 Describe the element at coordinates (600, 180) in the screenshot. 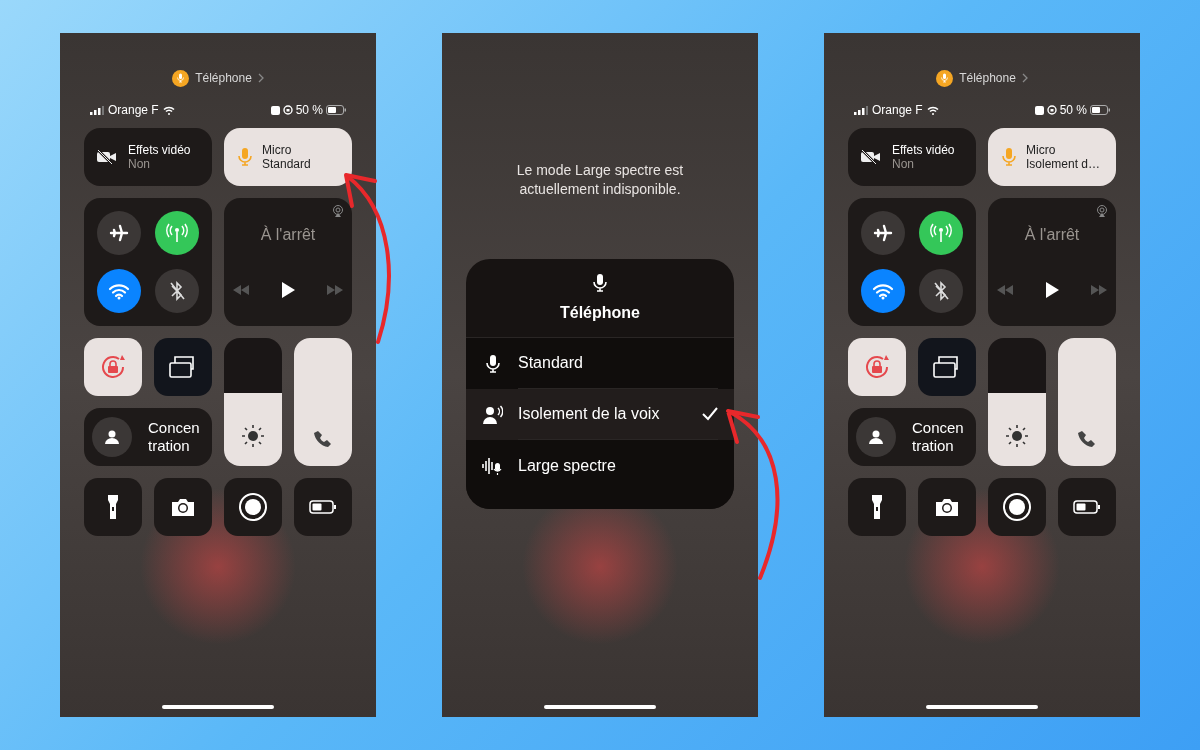

I see `unavailable-notice: Le mode Large spectre est actuellement indisponible.` at that location.